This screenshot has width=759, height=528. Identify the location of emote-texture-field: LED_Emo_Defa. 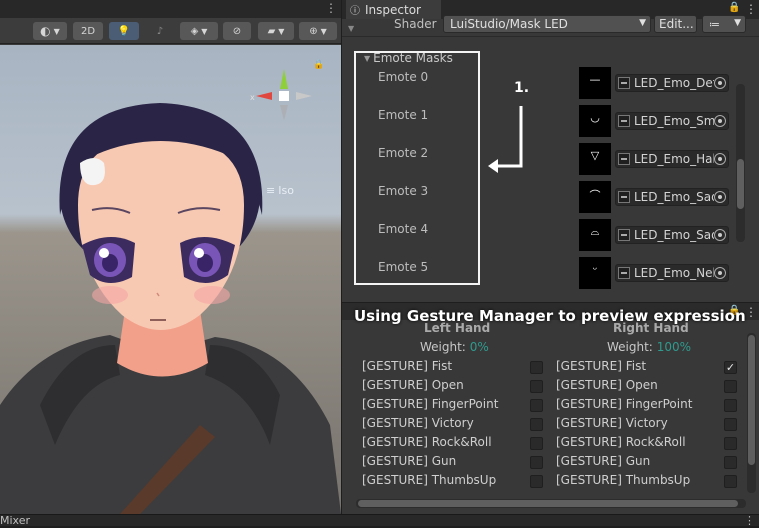
(672, 83).